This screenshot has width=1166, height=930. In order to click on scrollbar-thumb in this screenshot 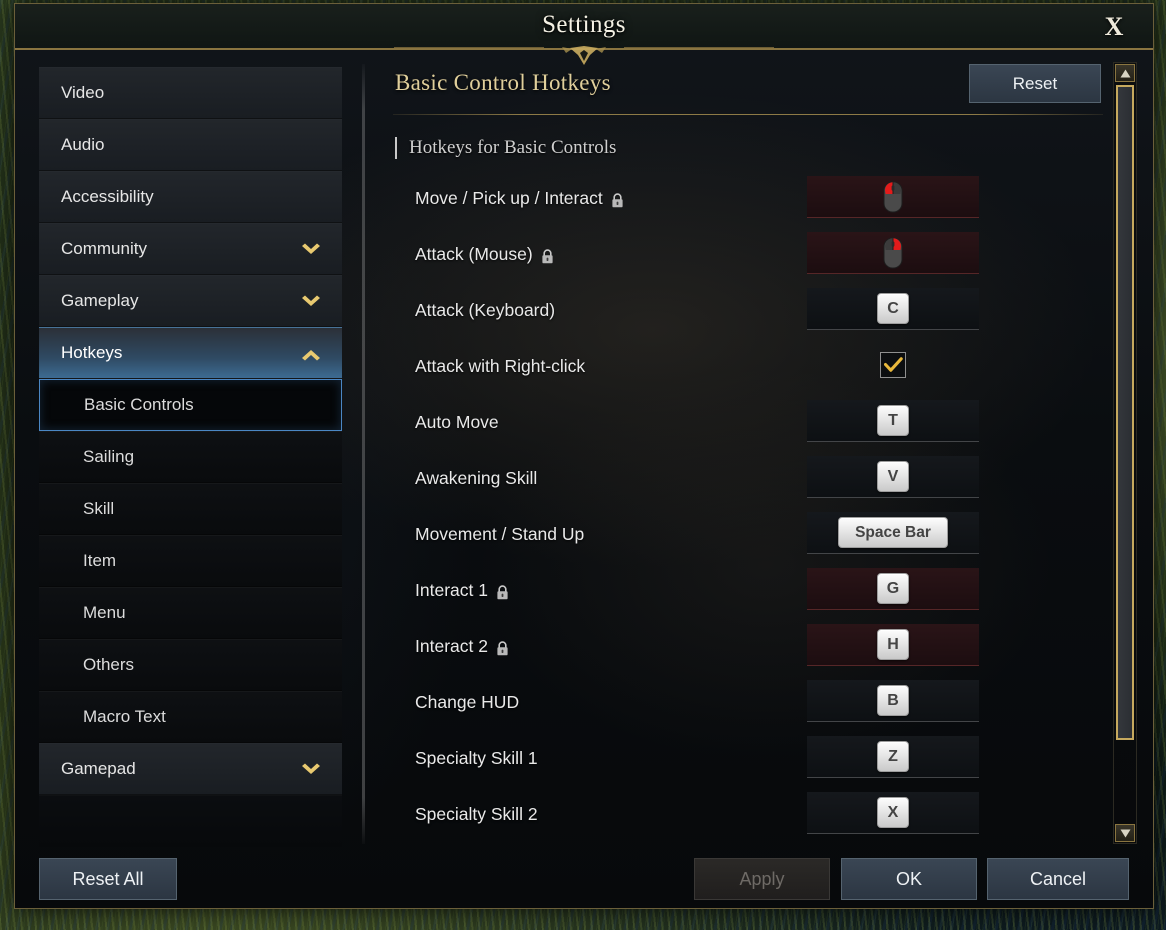, I will do `click(1125, 412)`.